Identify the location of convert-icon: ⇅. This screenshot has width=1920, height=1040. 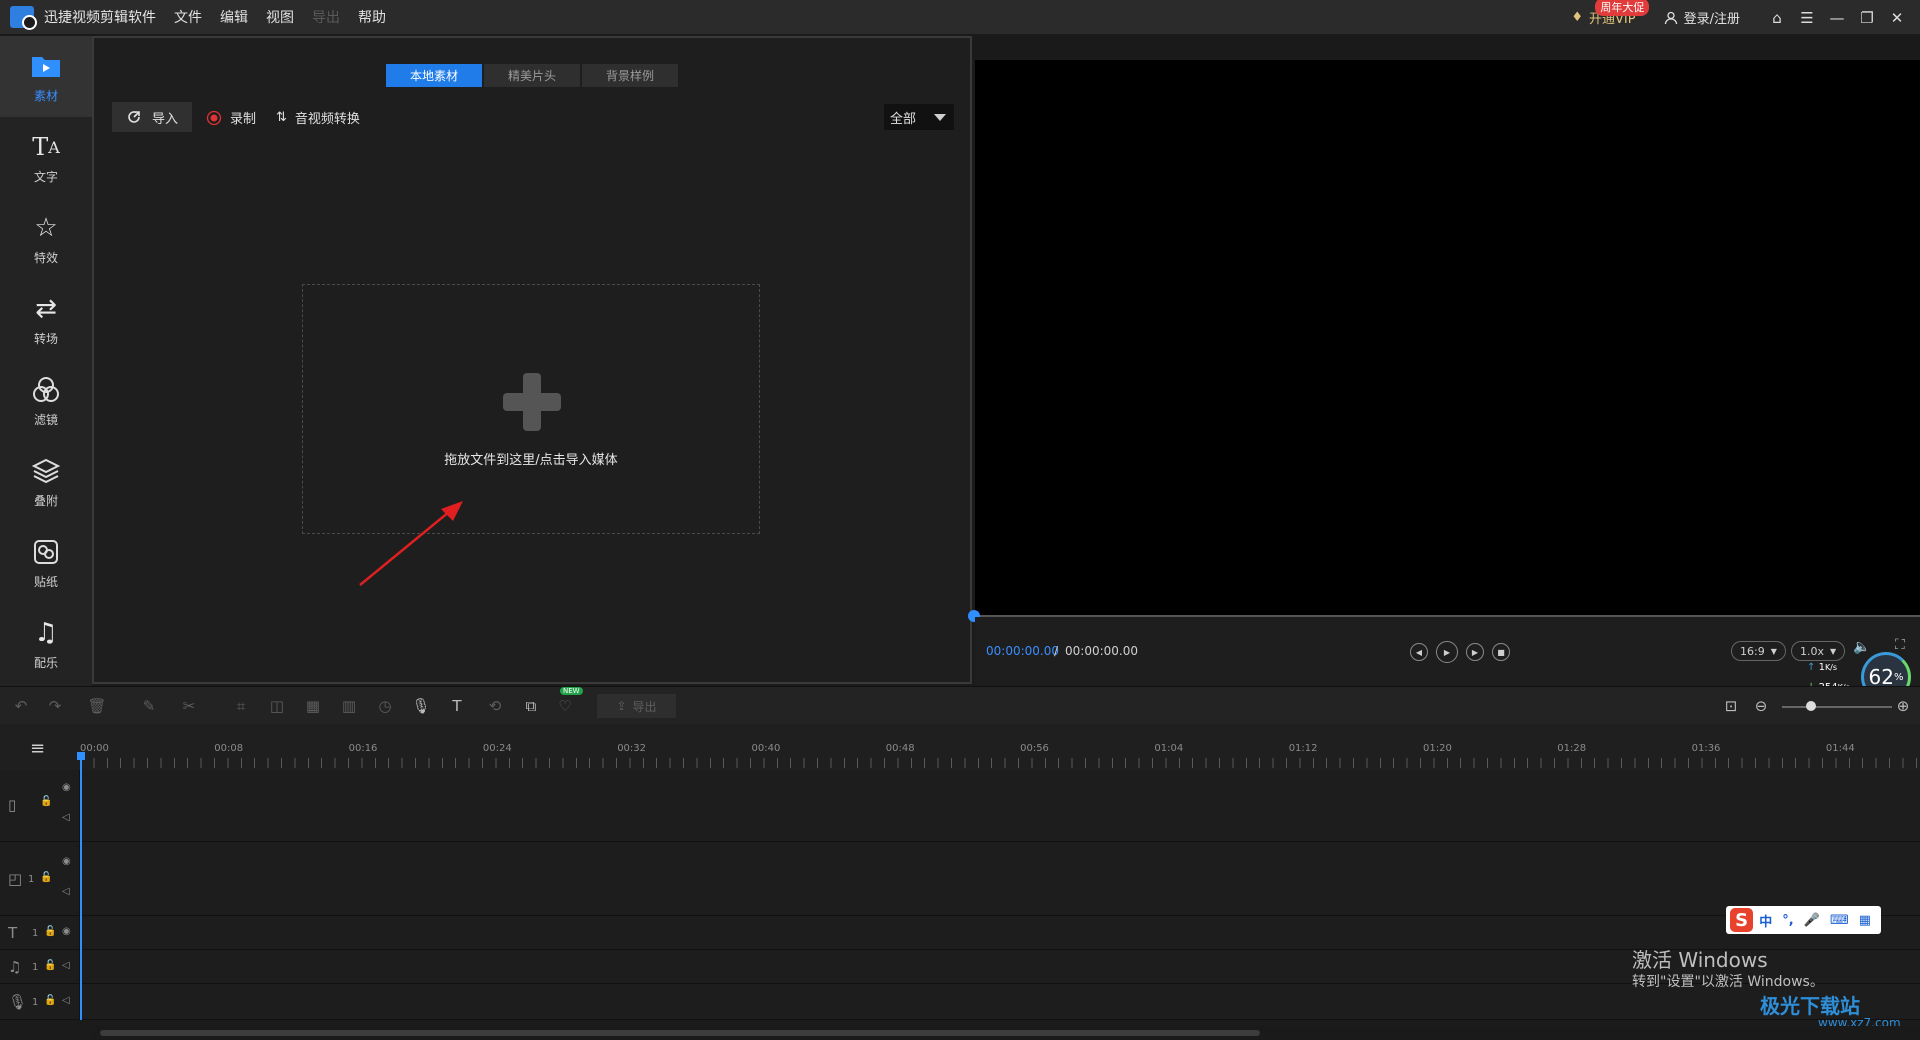
(281, 117).